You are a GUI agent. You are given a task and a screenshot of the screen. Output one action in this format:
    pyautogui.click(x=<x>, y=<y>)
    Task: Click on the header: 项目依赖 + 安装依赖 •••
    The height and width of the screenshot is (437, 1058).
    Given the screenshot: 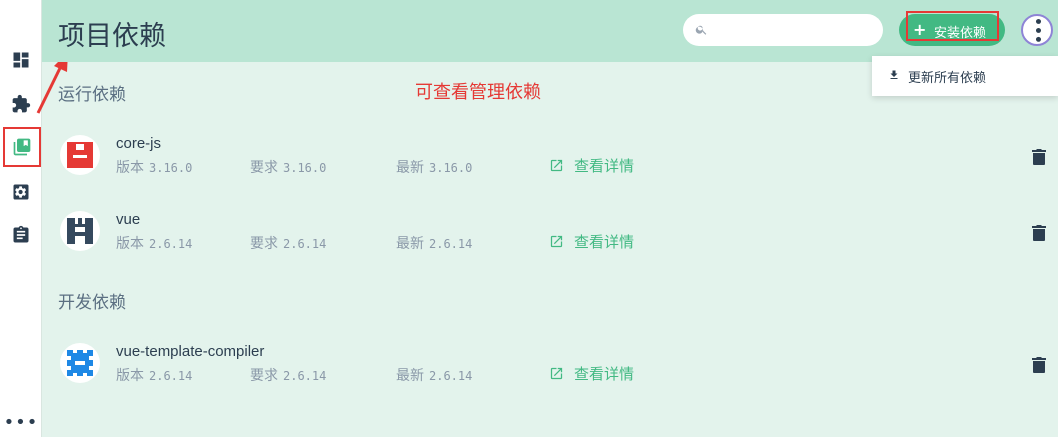 What is the action you would take?
    pyautogui.click(x=550, y=31)
    